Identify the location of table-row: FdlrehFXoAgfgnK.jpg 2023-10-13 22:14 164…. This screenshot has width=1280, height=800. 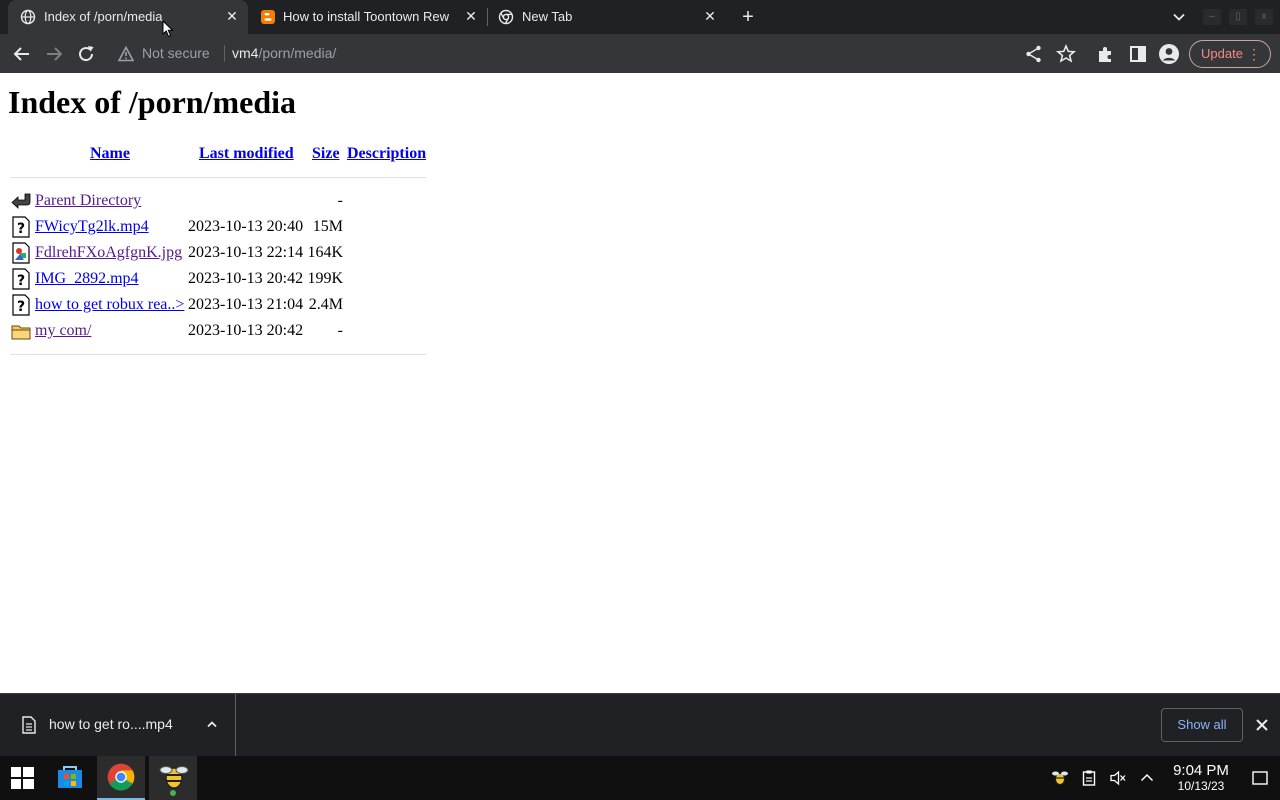
(220, 253).